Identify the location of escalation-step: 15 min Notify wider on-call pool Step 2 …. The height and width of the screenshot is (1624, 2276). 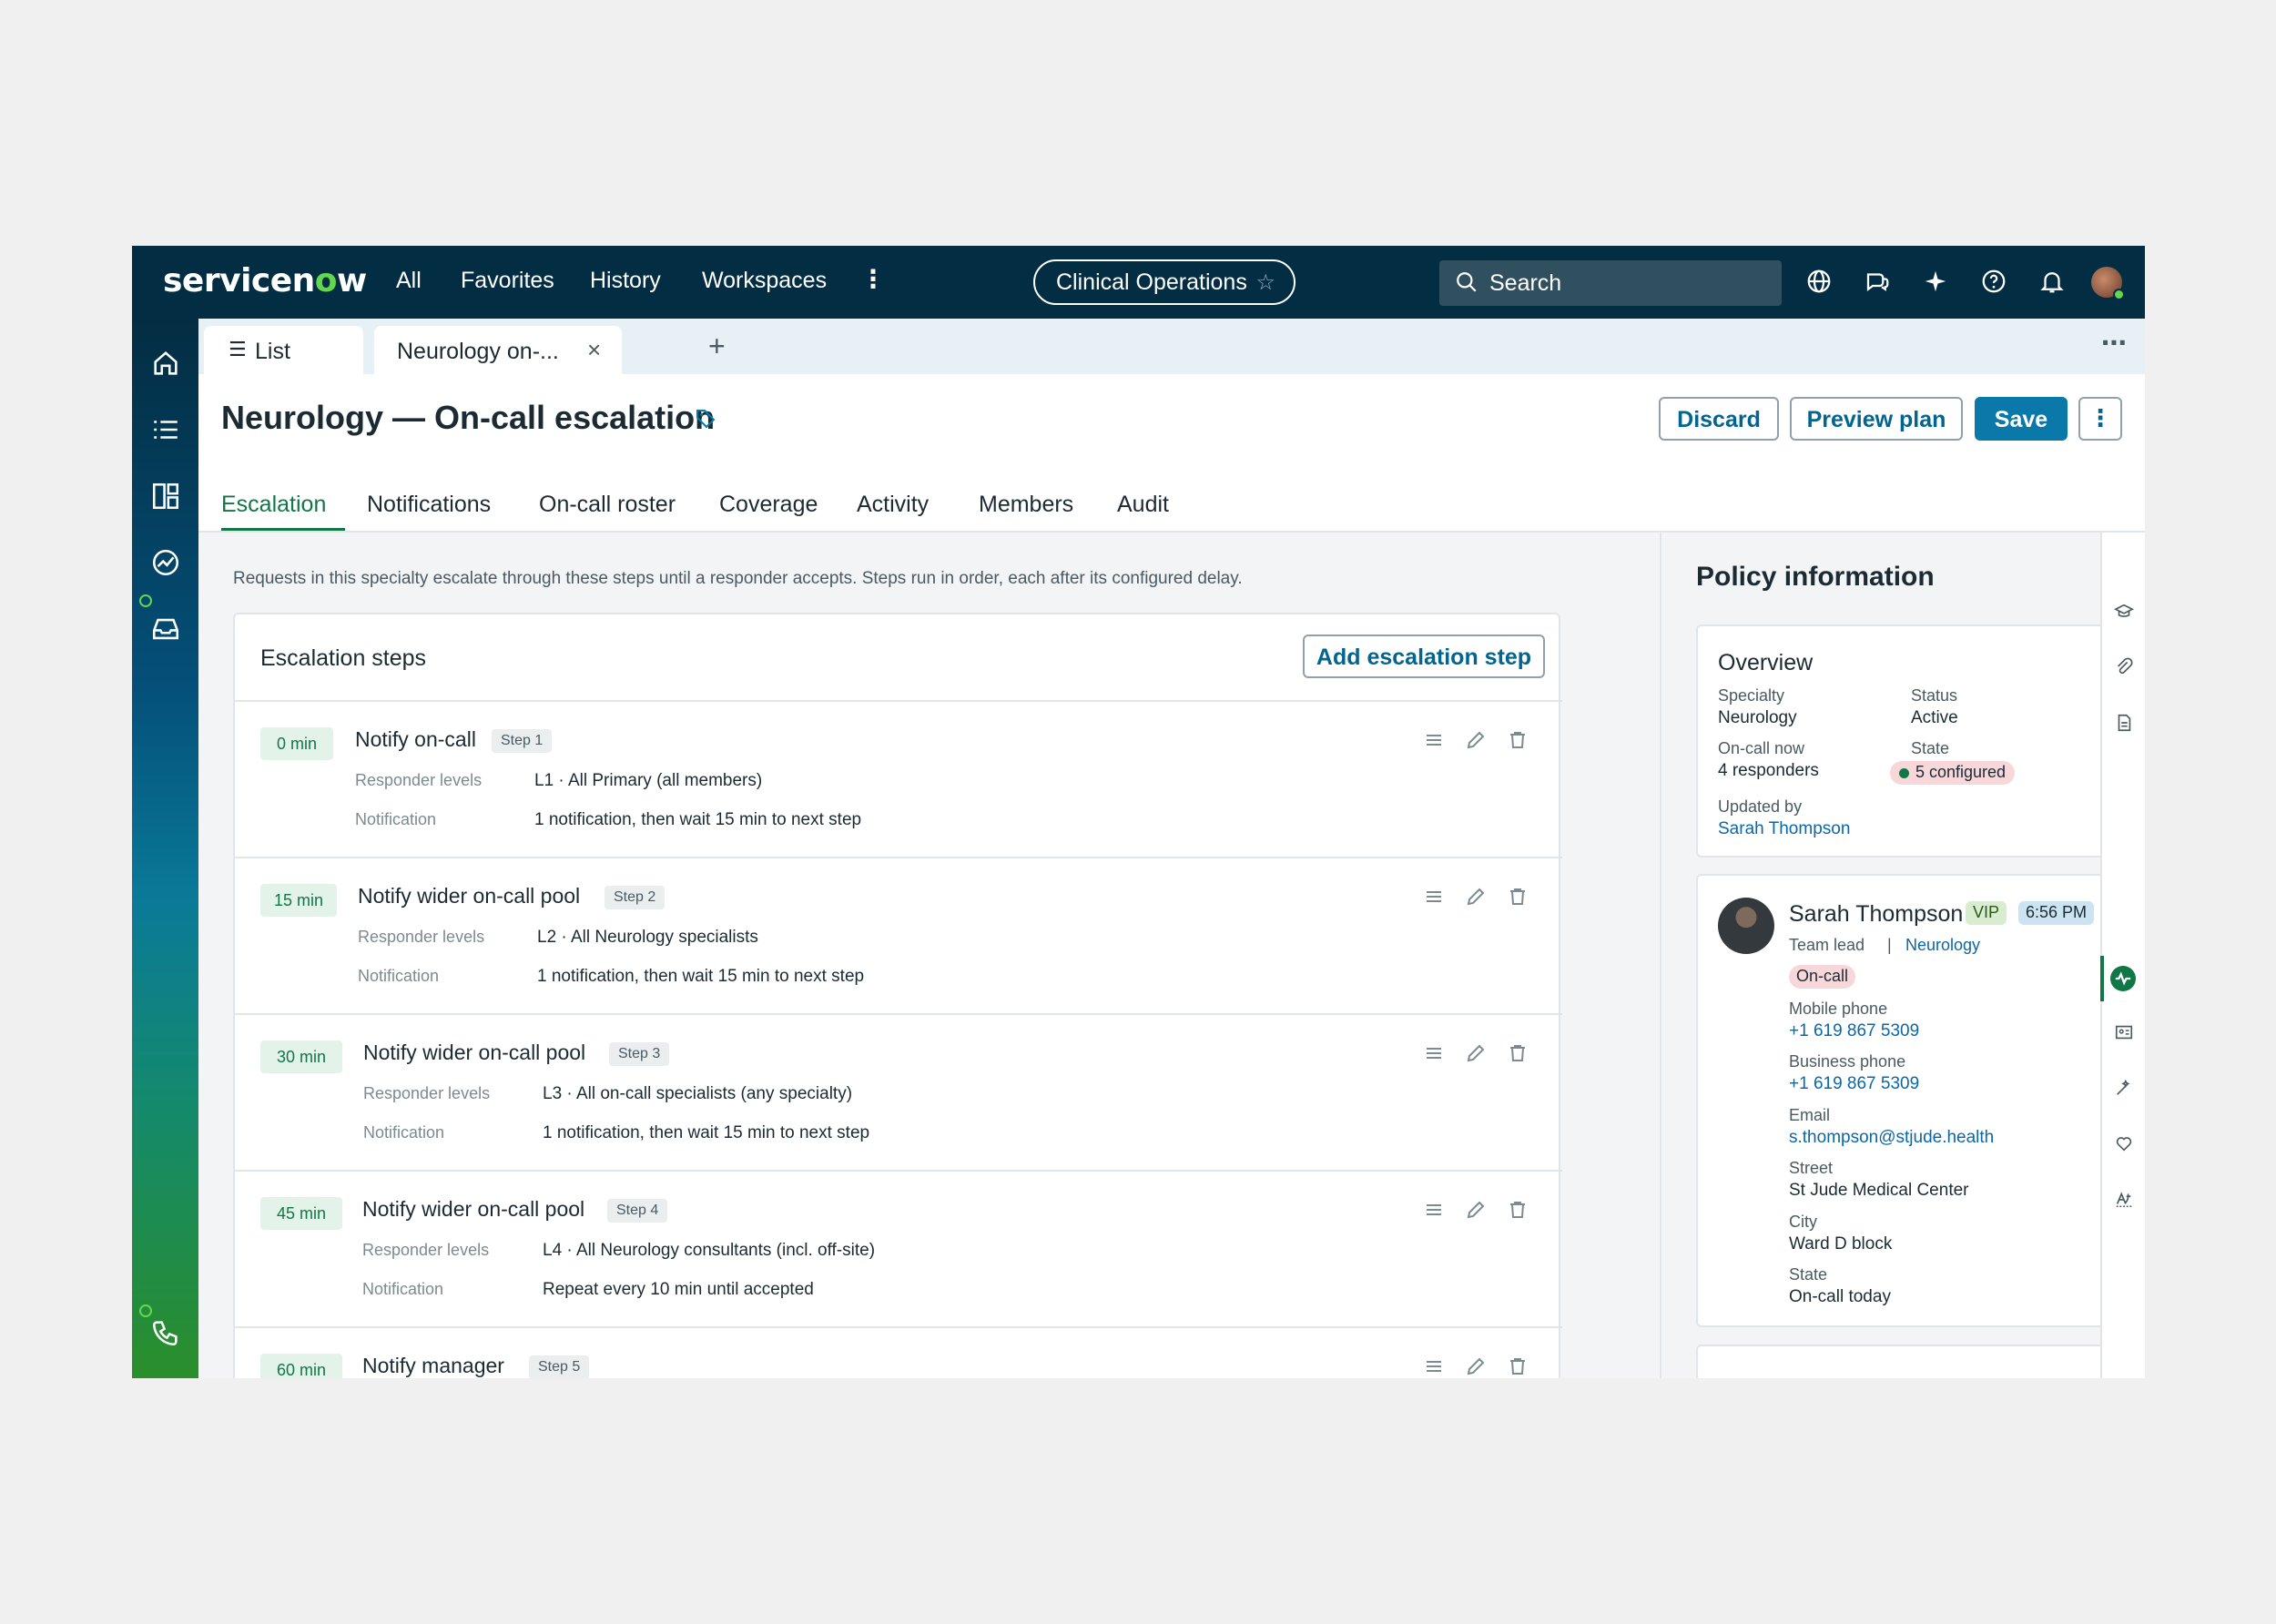
(898, 937).